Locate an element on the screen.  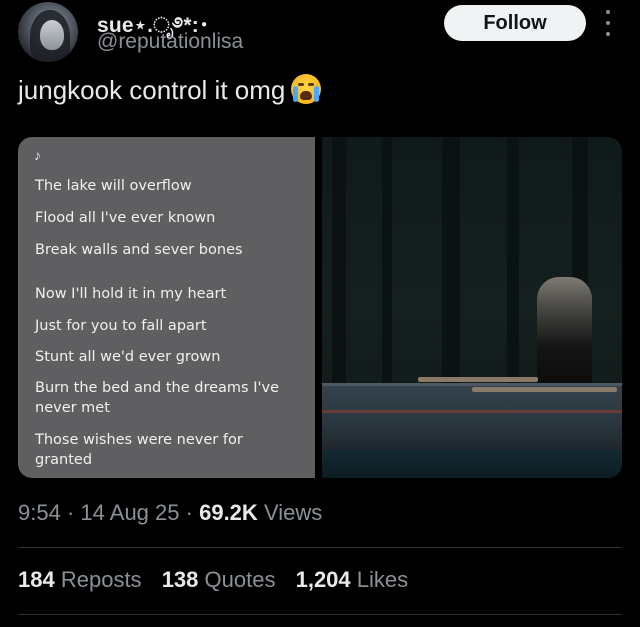
views-label: Views is located at coordinates (293, 512).